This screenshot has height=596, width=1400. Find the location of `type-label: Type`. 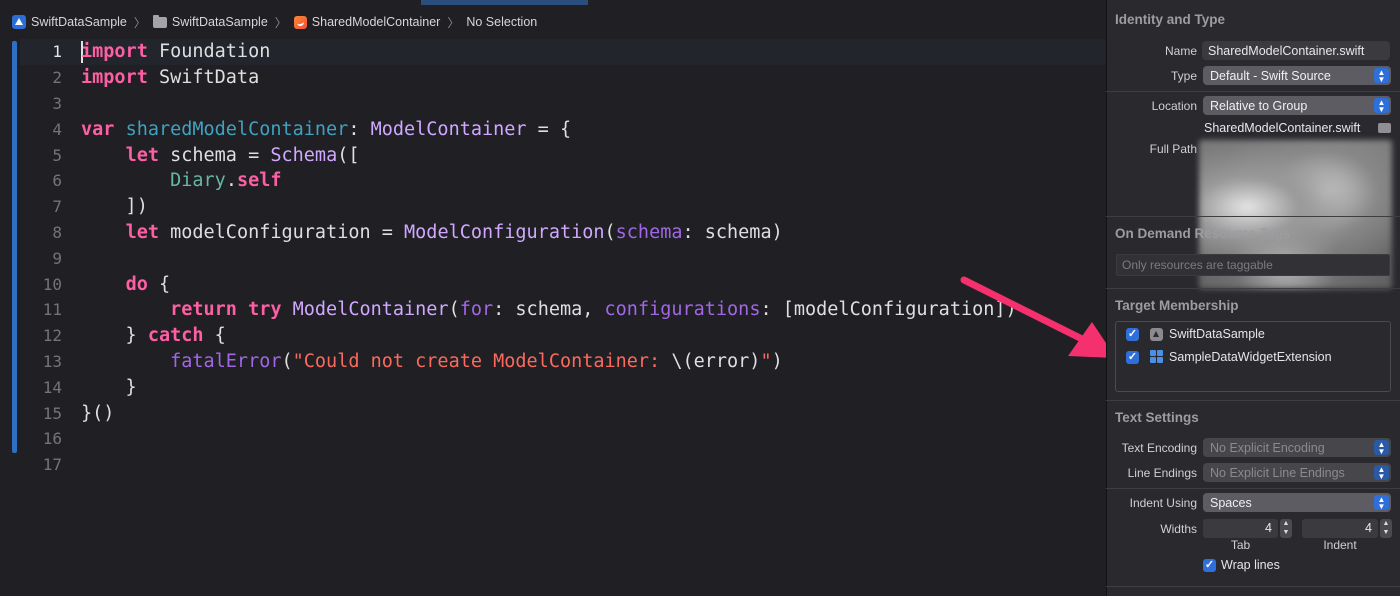

type-label: Type is located at coordinates (1183, 76).